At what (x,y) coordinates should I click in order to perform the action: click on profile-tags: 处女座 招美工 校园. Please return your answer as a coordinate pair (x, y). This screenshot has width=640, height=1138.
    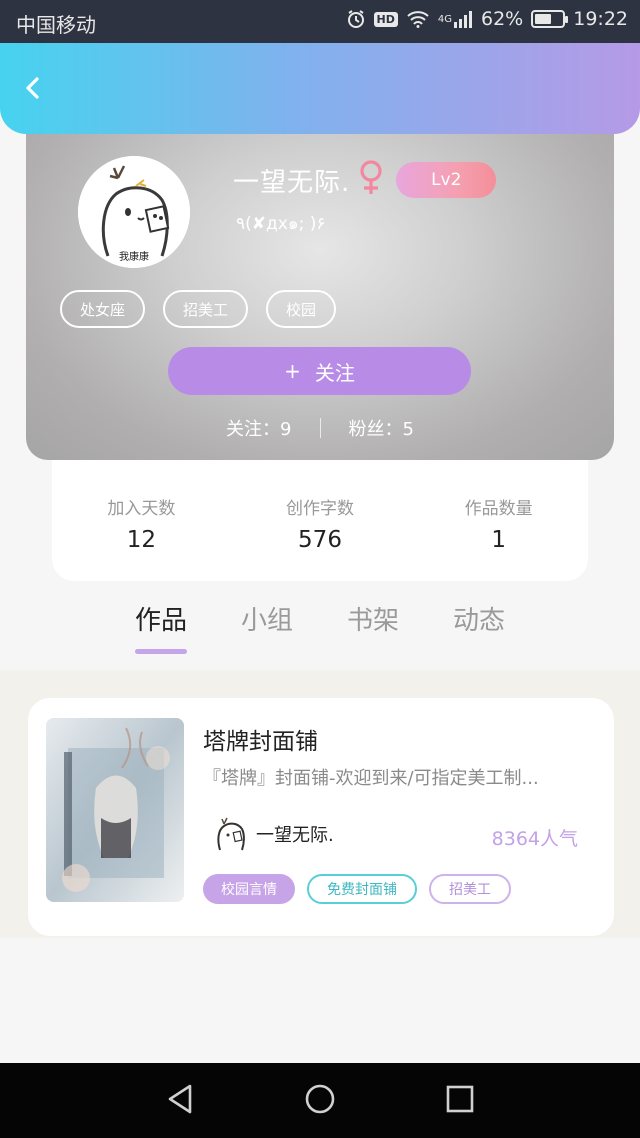
    Looking at the image, I should click on (198, 309).